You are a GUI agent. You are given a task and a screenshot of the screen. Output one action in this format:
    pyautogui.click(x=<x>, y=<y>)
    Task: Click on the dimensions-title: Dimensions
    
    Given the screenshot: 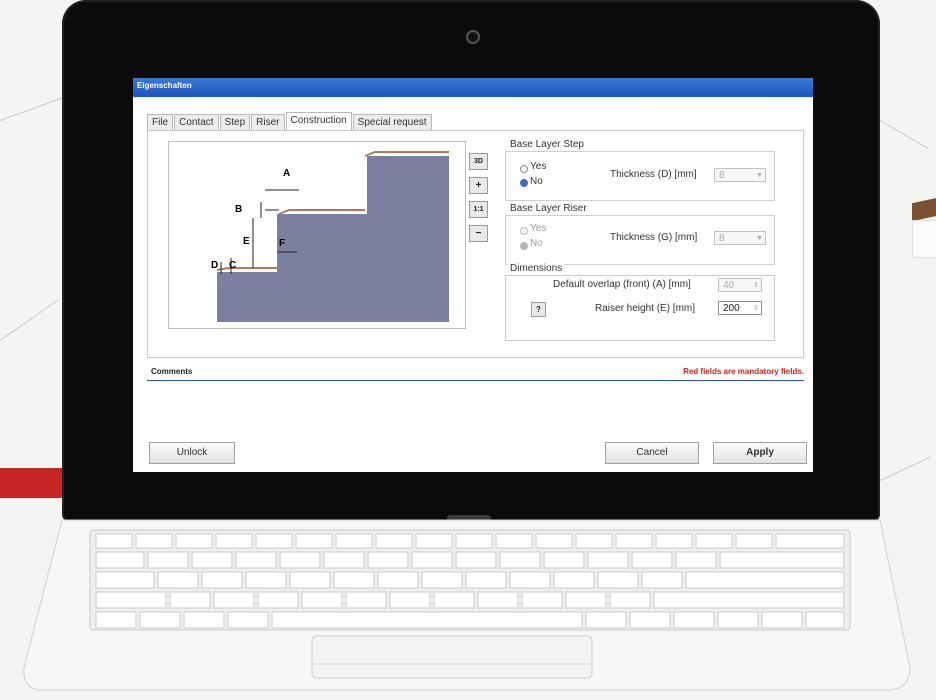 What is the action you would take?
    pyautogui.click(x=536, y=268)
    